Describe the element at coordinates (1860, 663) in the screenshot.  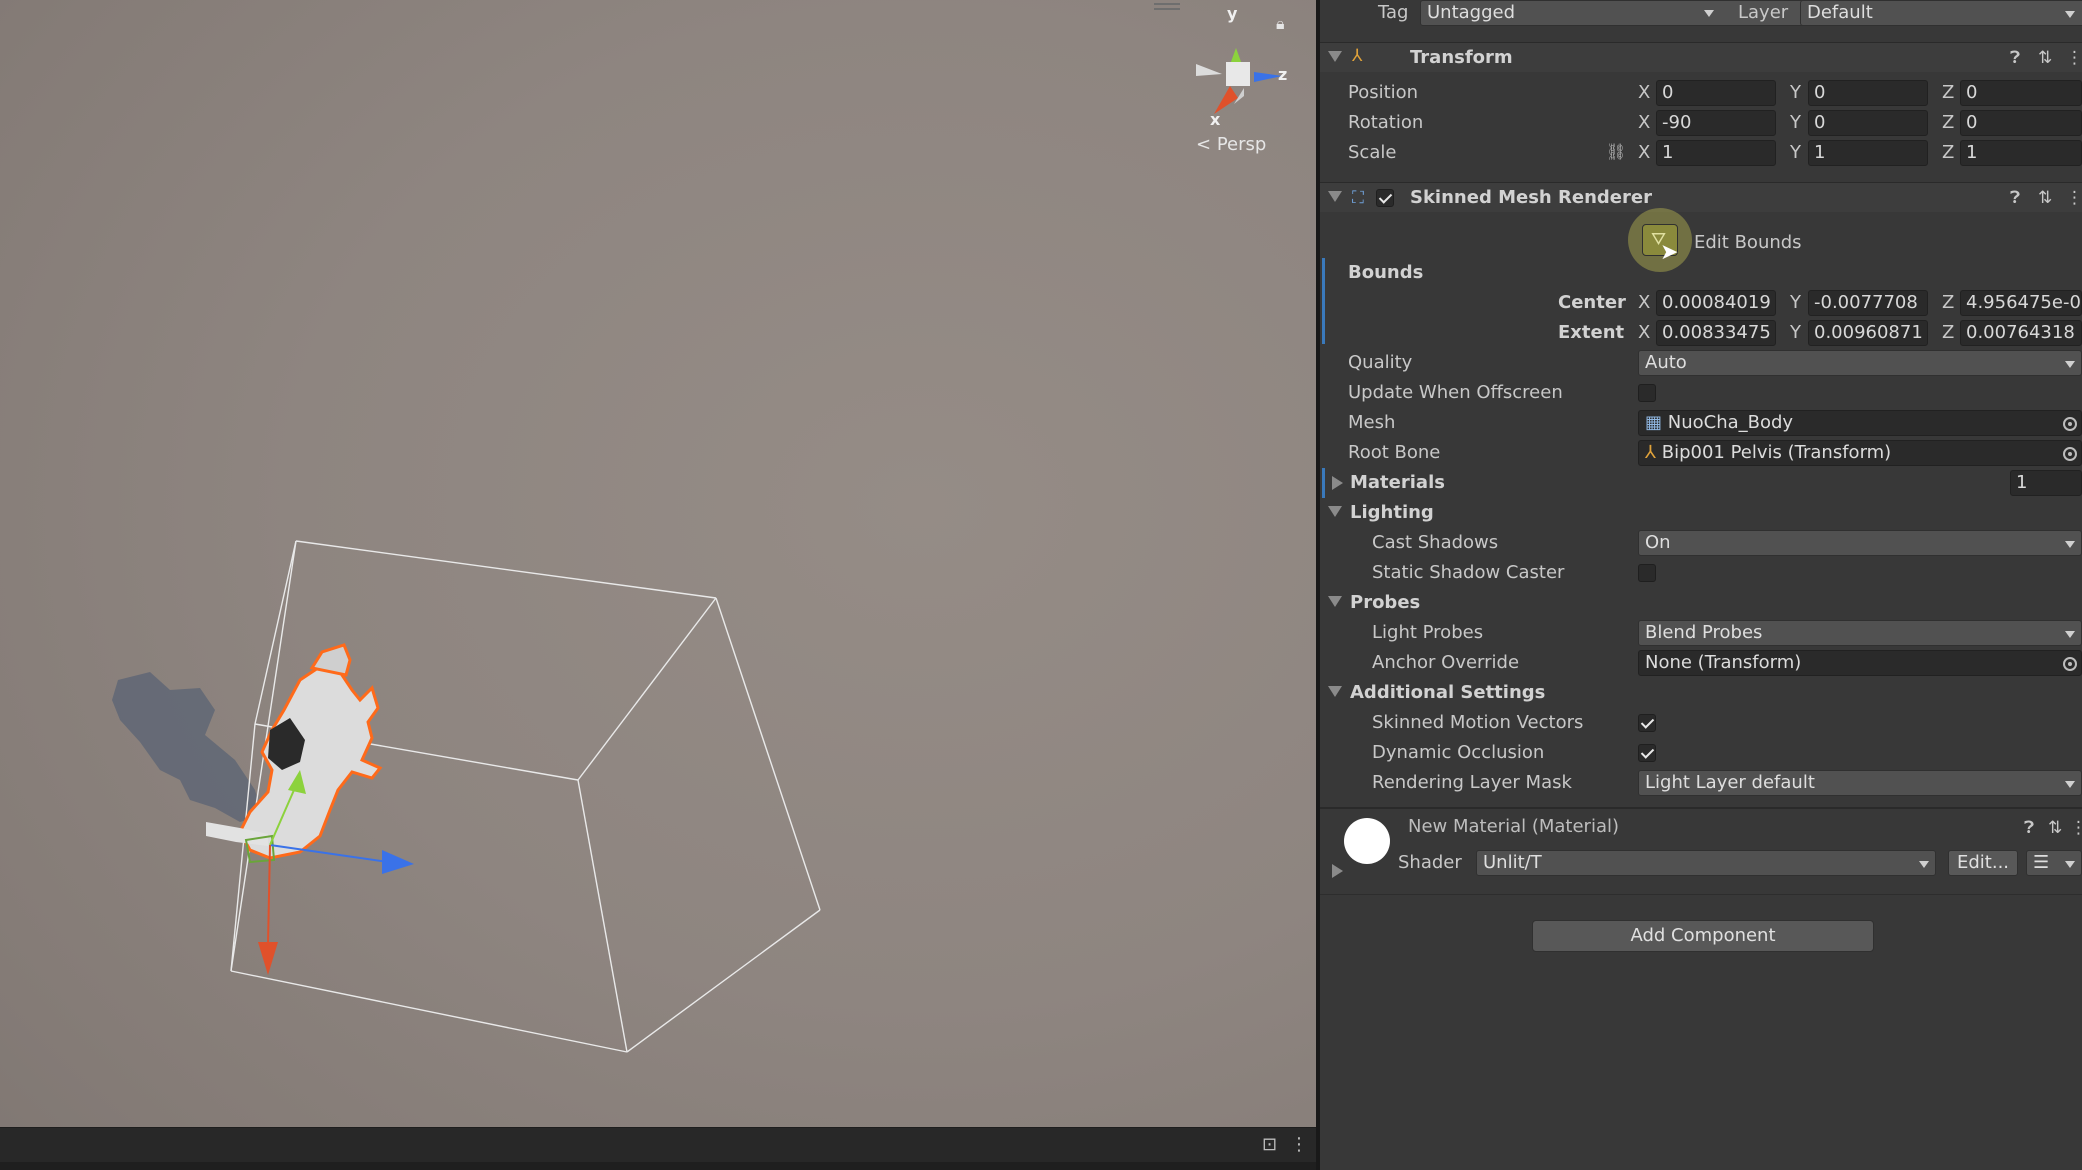
I see `anchor-override-object-field: None (Transform)` at that location.